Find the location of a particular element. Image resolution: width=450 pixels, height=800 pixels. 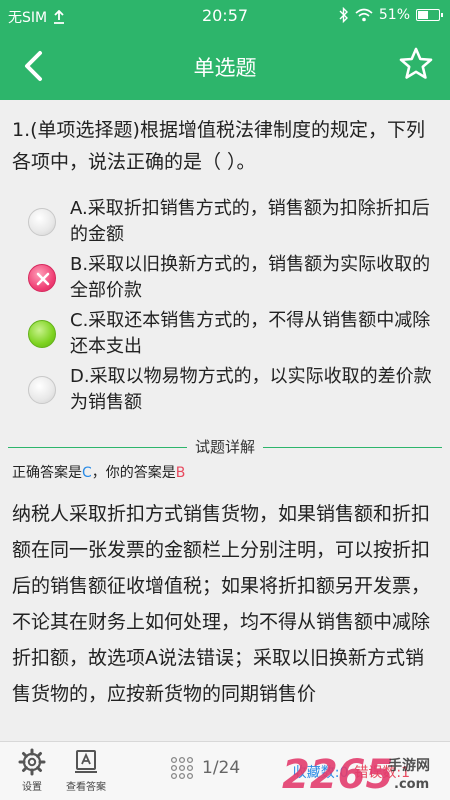

bluetooth-icon is located at coordinates (343, 15).